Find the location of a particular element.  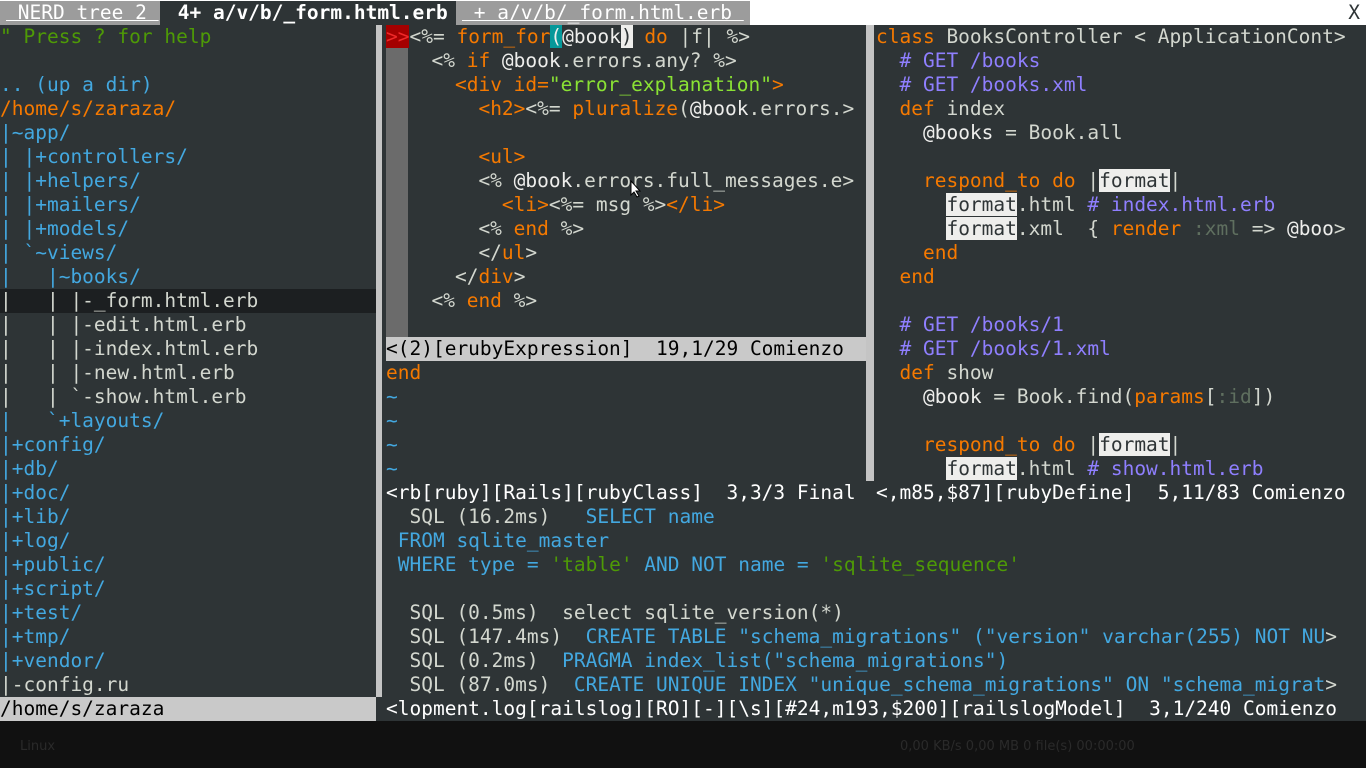

nerdtree-entry: | | `-show.html.erb is located at coordinates (188, 397).